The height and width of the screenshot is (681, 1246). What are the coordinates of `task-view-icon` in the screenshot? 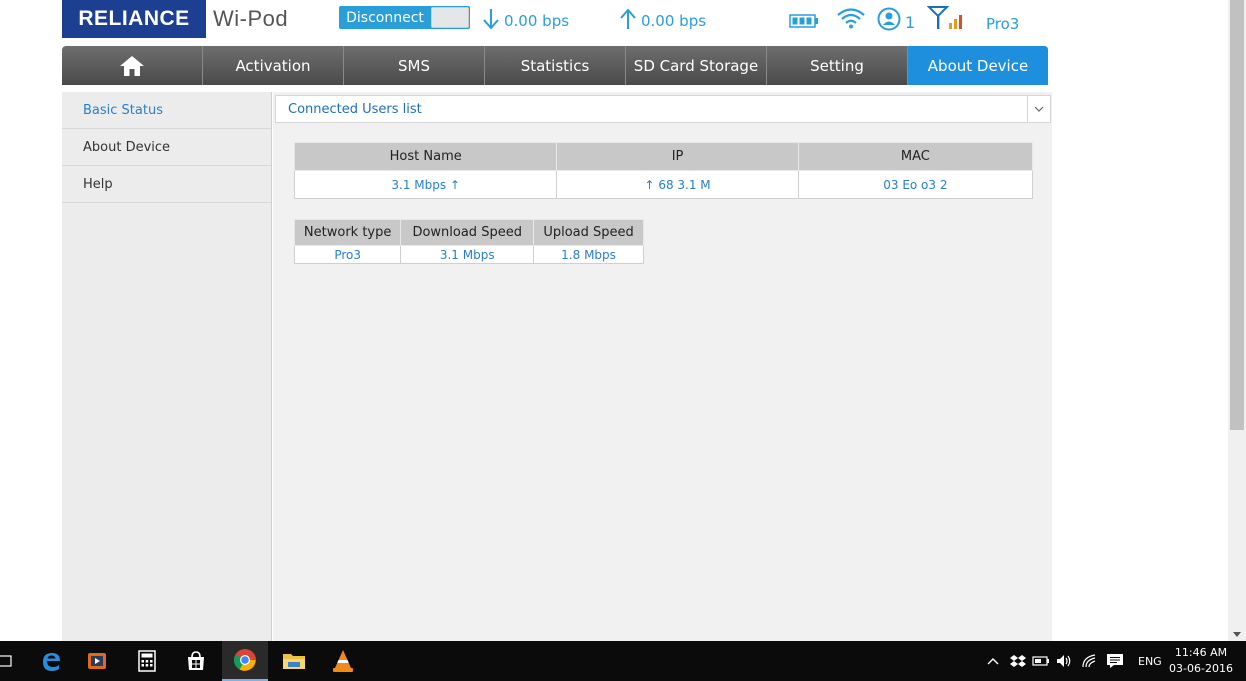 It's located at (6, 661).